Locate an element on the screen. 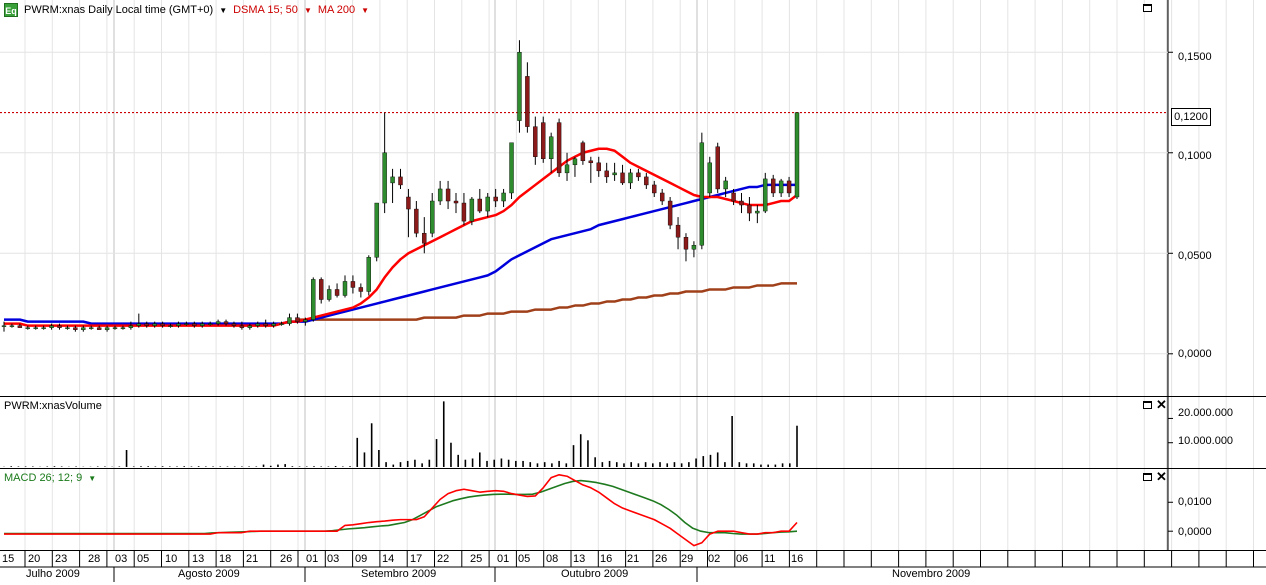 Image resolution: width=1266 pixels, height=585 pixels. indicator-dsma-label: DSMA 15; 50 is located at coordinates (265, 10).